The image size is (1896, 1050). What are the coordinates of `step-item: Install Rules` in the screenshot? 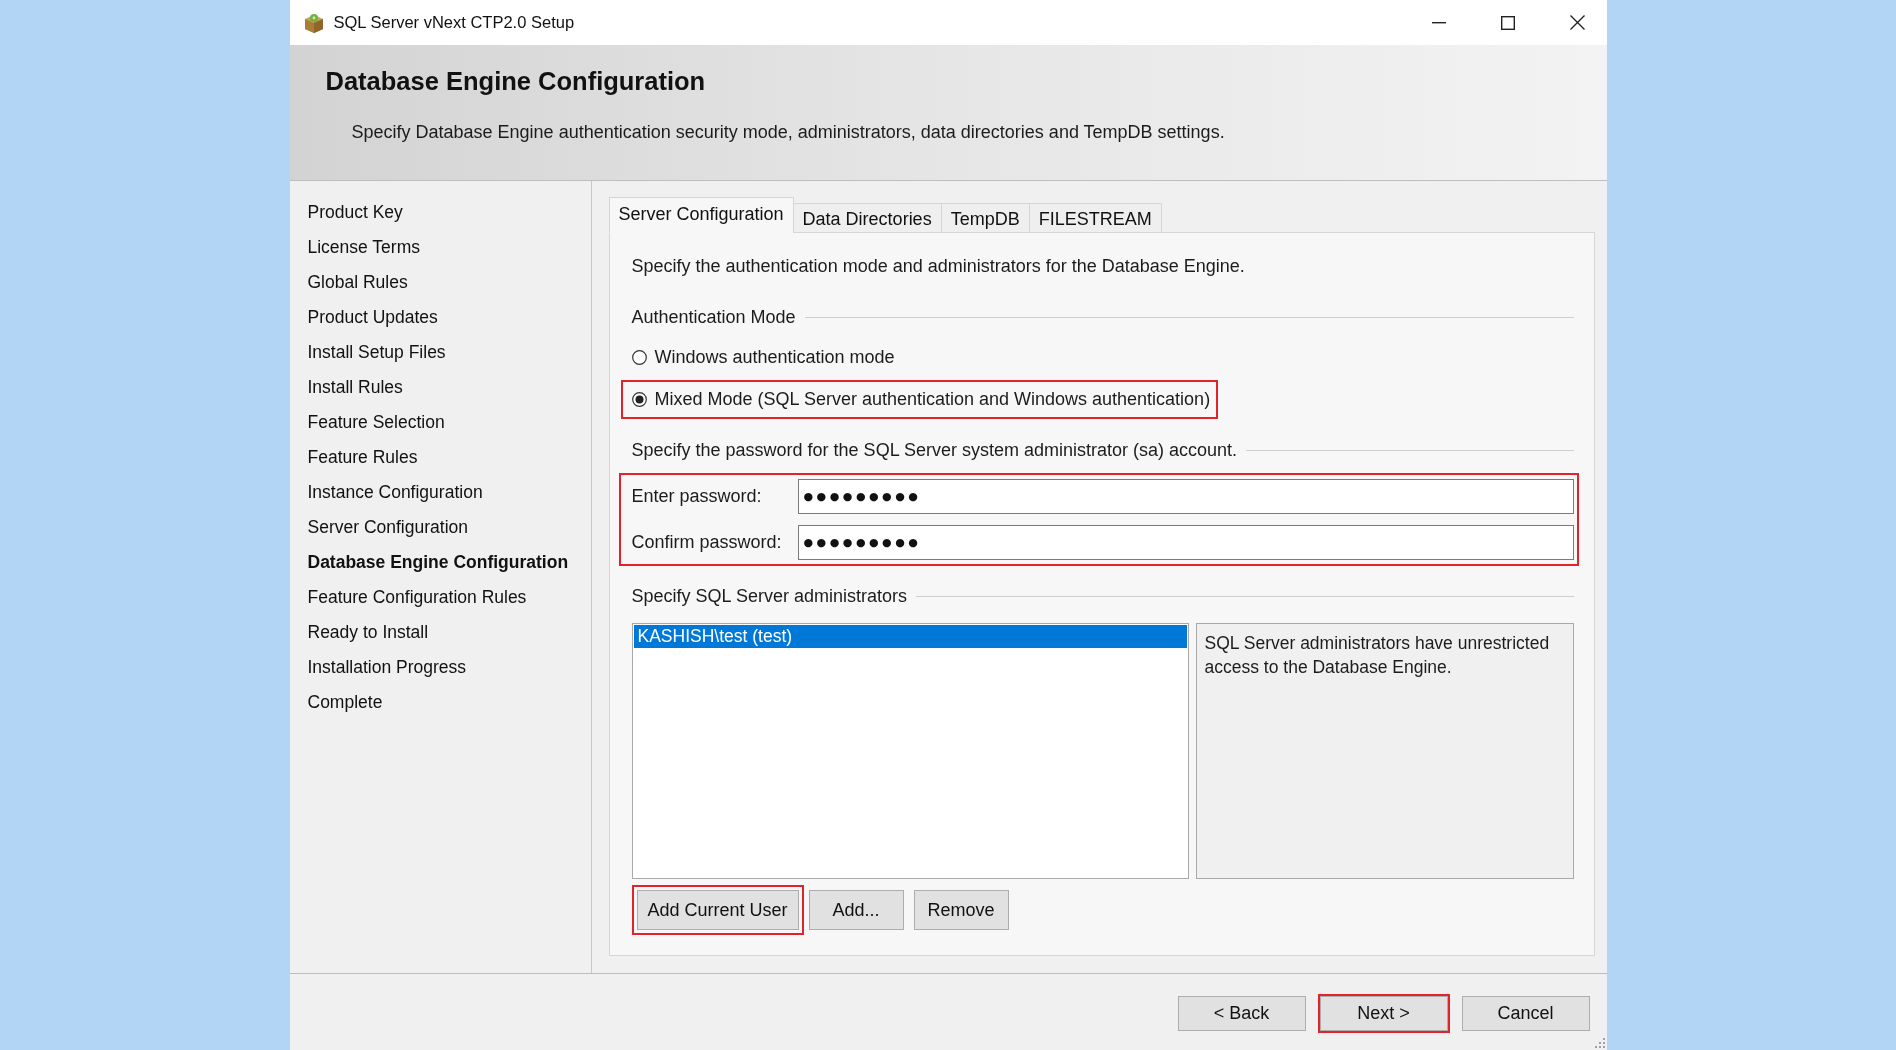 It's located at (355, 387).